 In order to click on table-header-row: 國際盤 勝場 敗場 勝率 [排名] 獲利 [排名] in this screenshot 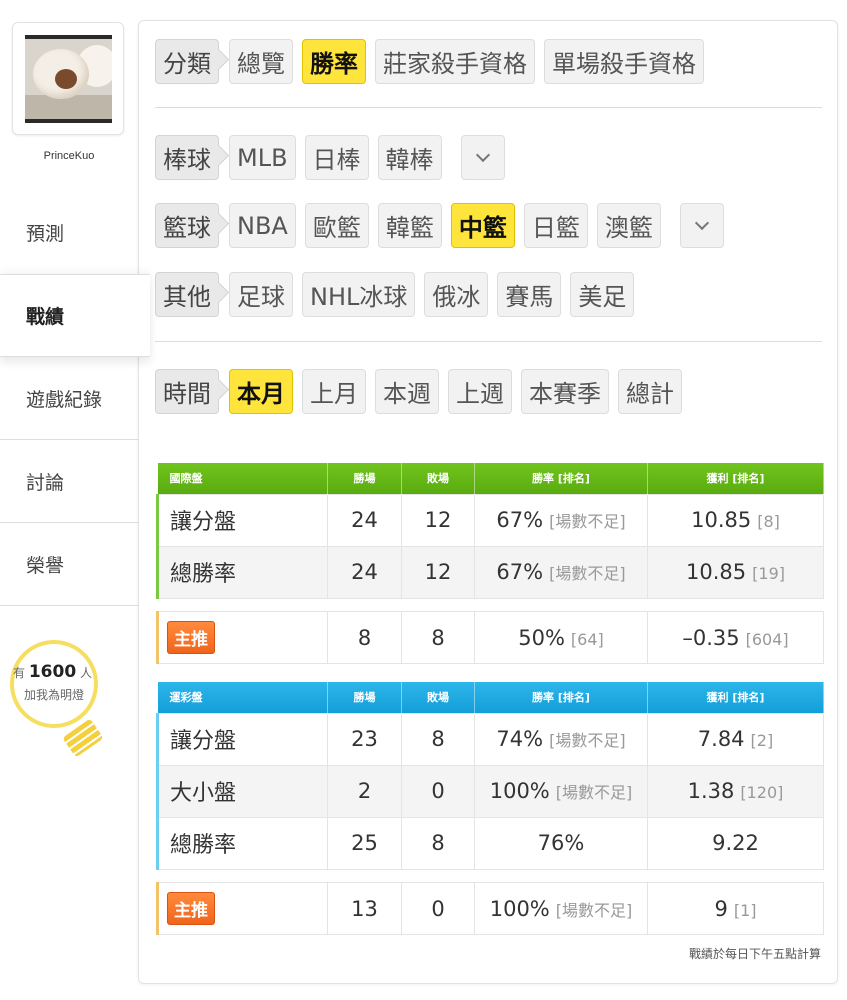, I will do `click(490, 478)`.